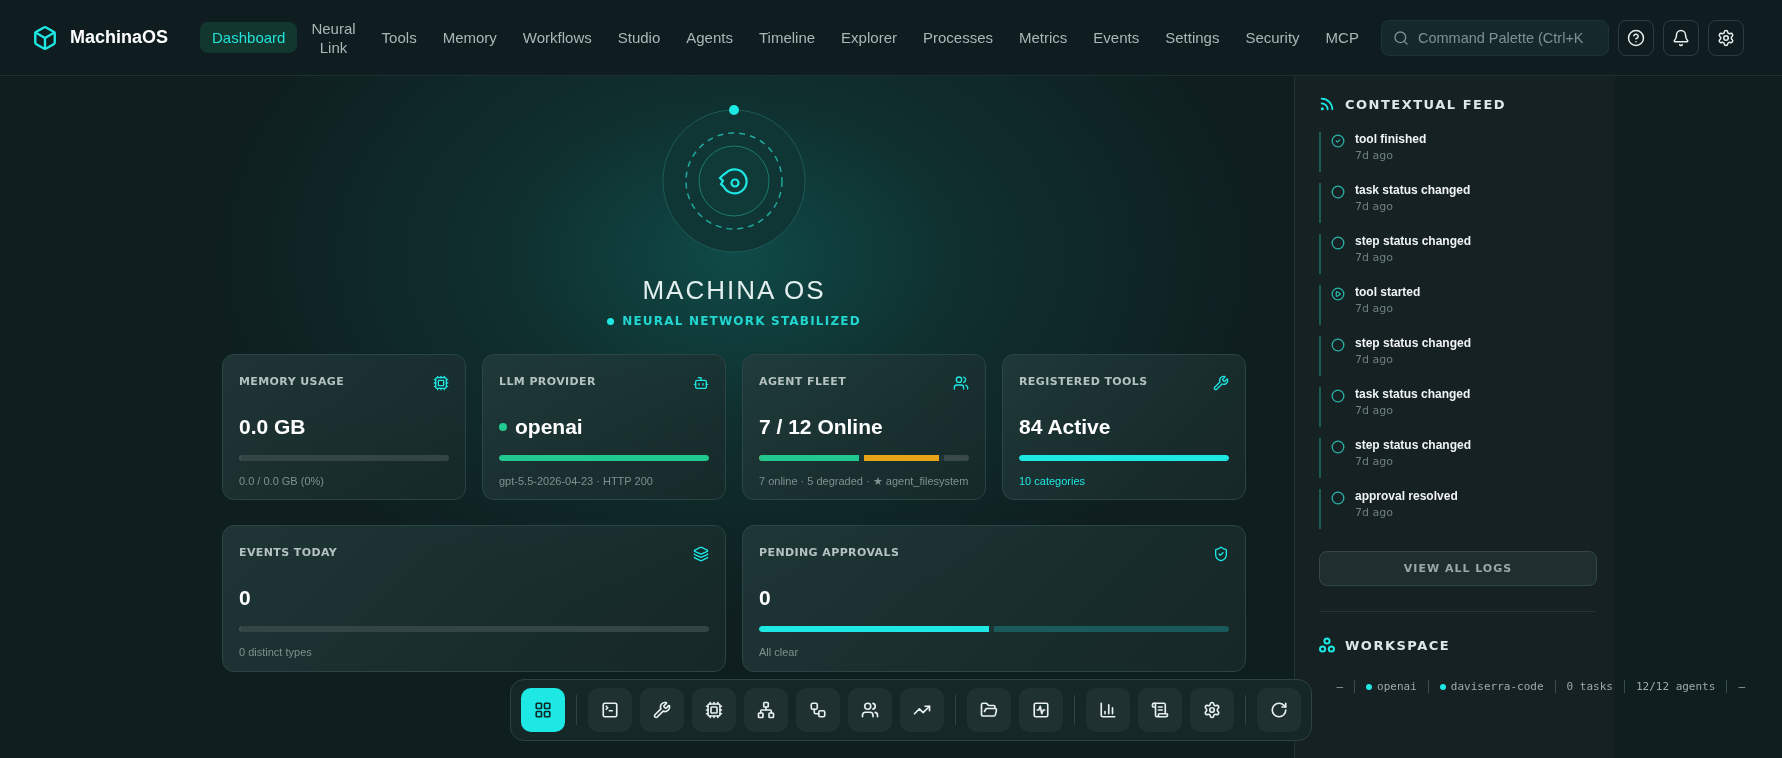  I want to click on feed-item: tool finished 7d ago, so click(1457, 152).